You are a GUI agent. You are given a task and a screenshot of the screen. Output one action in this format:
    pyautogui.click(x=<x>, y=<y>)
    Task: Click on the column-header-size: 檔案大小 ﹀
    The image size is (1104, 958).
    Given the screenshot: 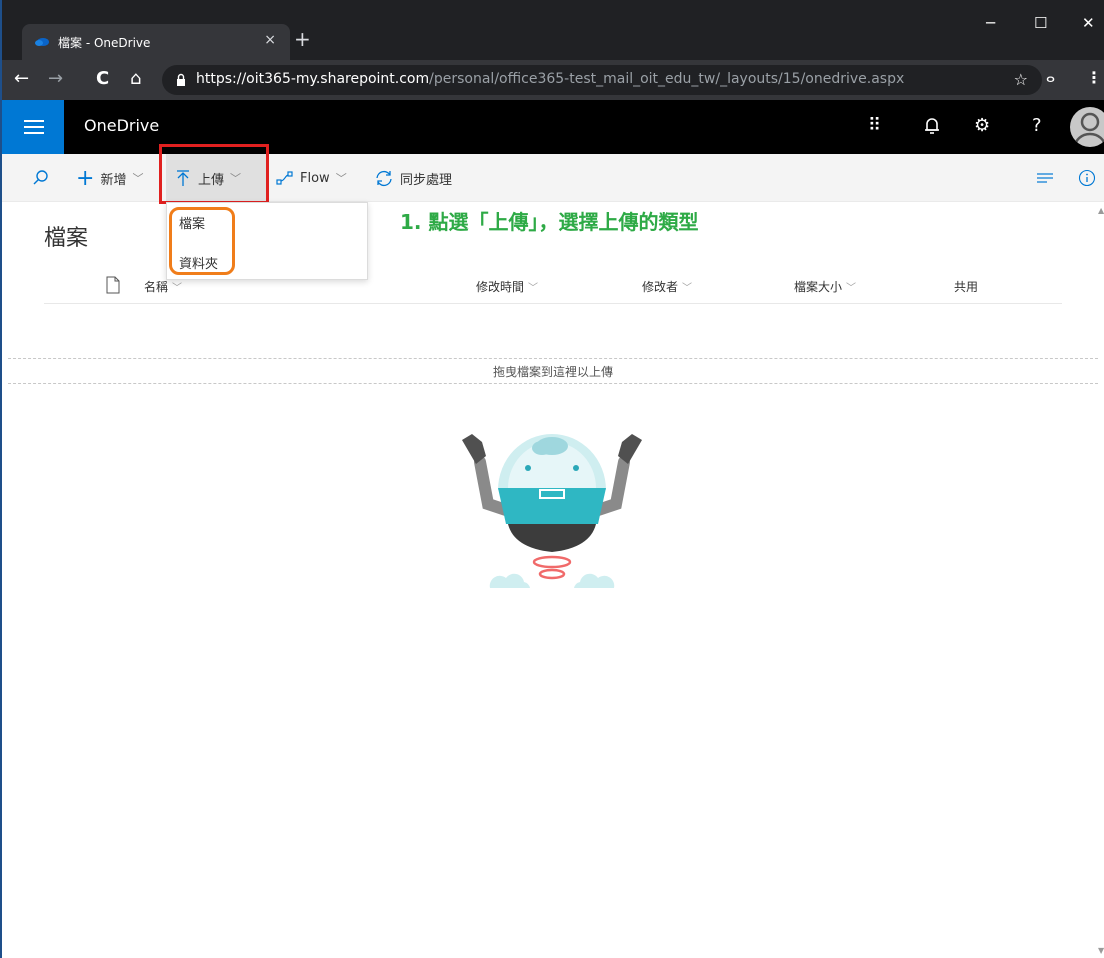 What is the action you would take?
    pyautogui.click(x=825, y=286)
    